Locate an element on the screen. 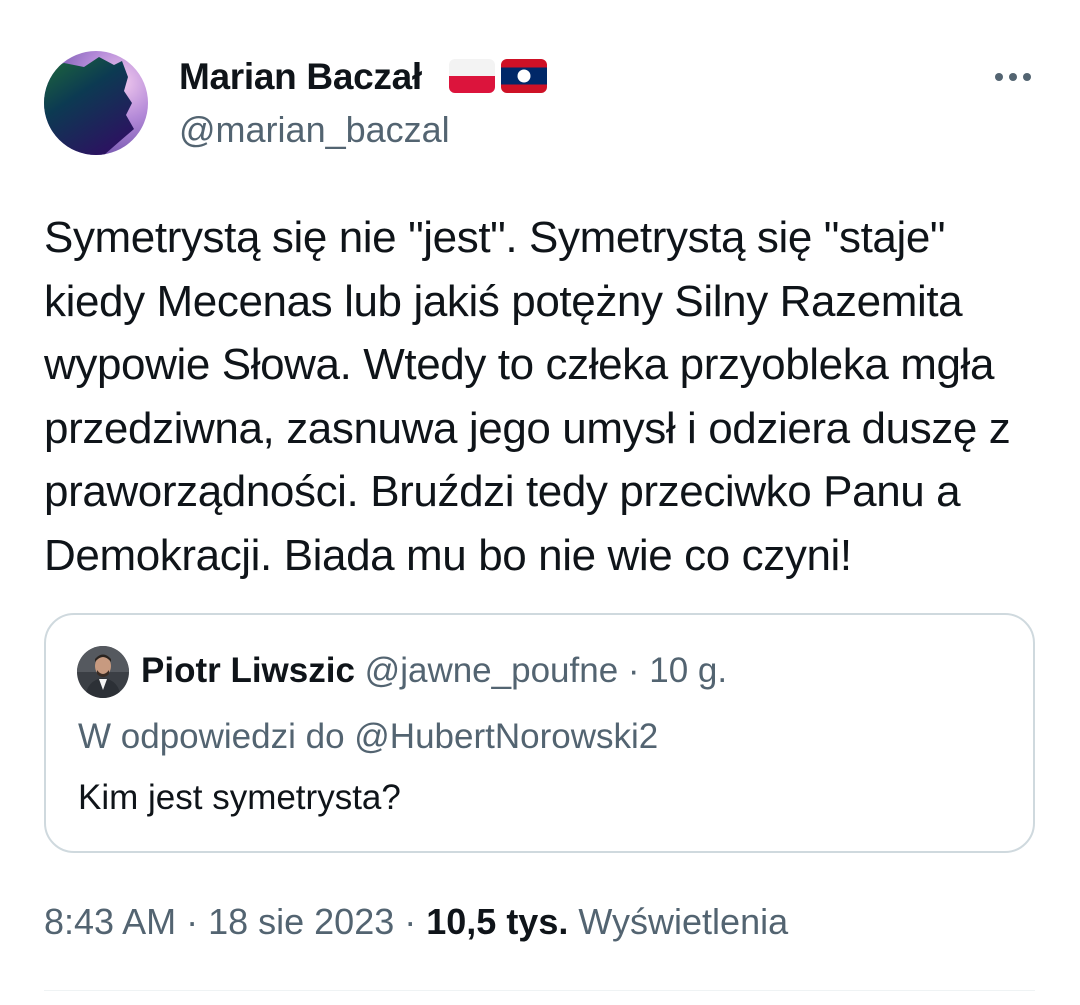 The width and height of the screenshot is (1080, 1005). tweet-date: 18 sie 2023 is located at coordinates (301, 921).